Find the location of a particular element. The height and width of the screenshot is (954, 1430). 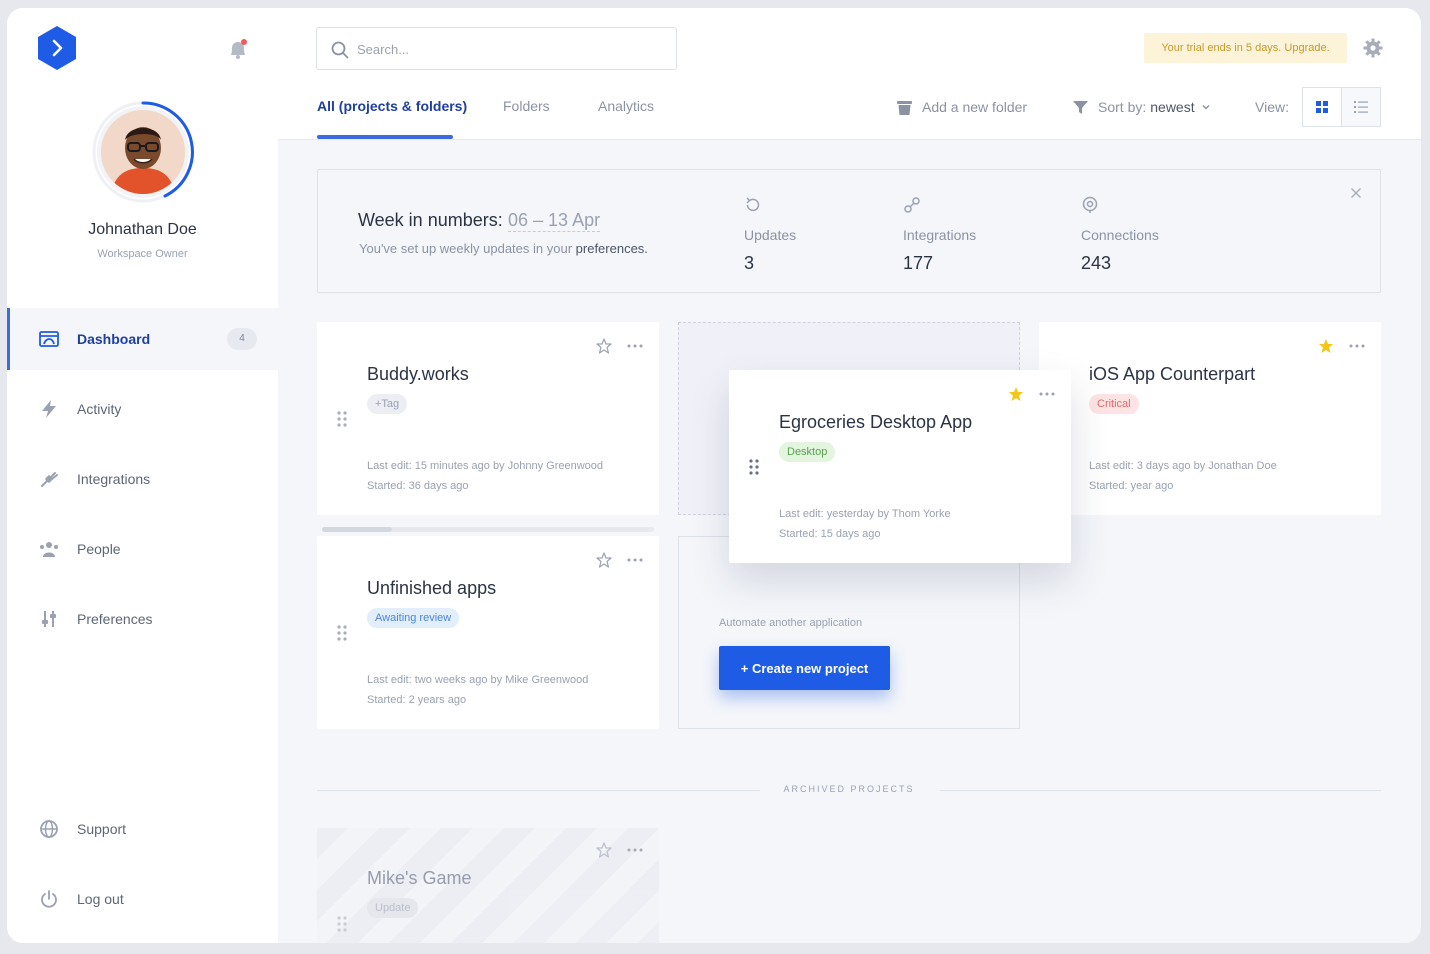

week-title: Week in numbers: is located at coordinates (430, 220).